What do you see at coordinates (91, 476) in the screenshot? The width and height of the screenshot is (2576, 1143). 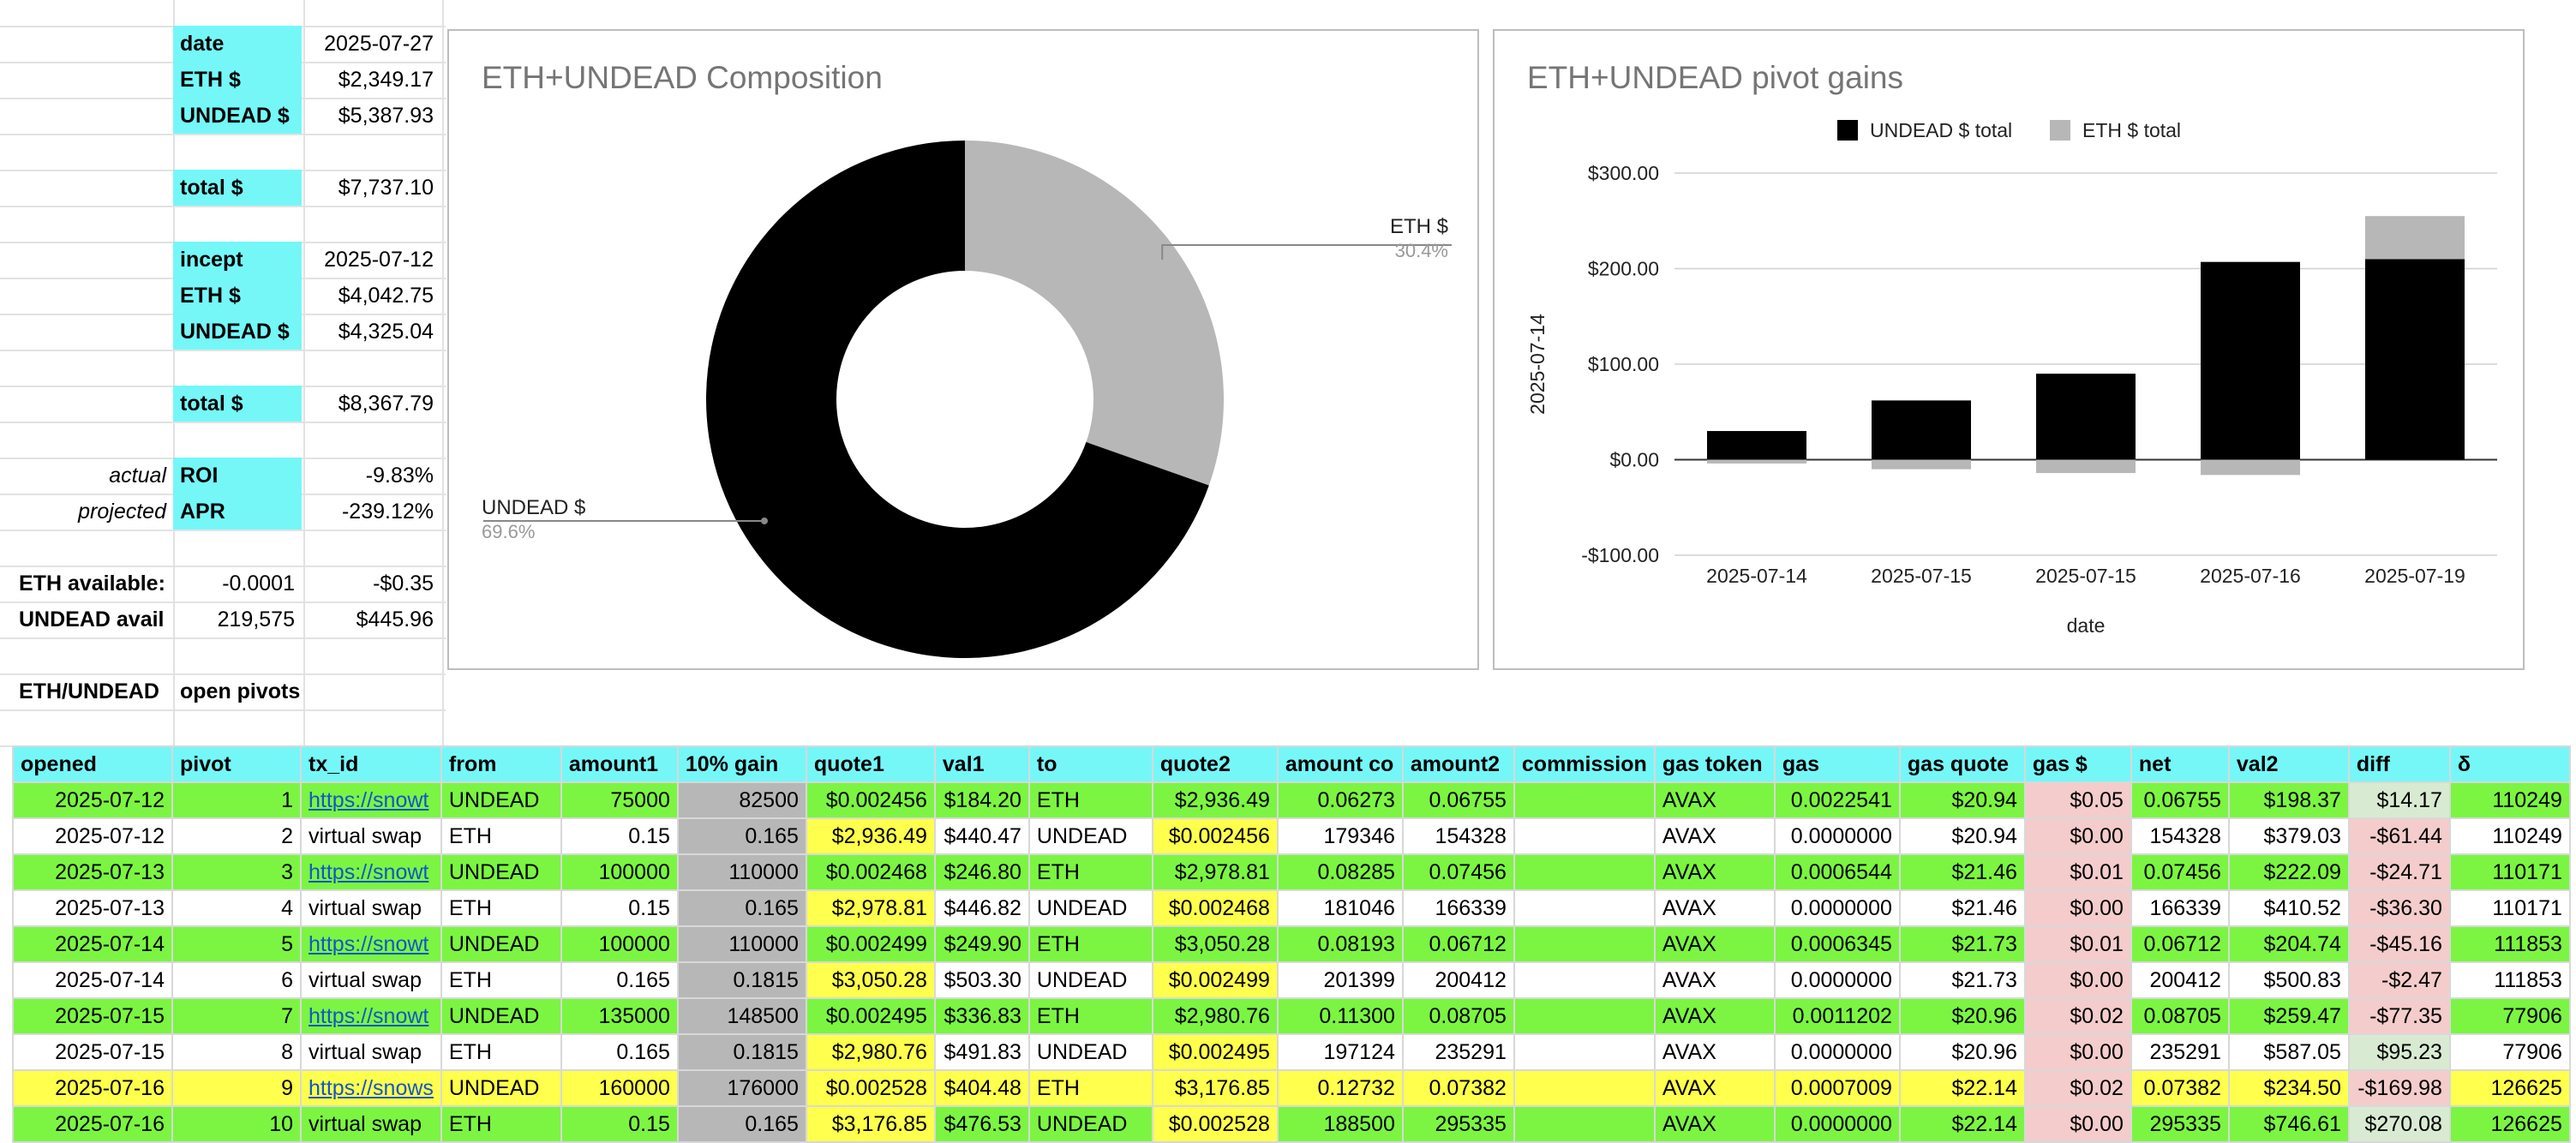 I see `actual-label: actual` at bounding box center [91, 476].